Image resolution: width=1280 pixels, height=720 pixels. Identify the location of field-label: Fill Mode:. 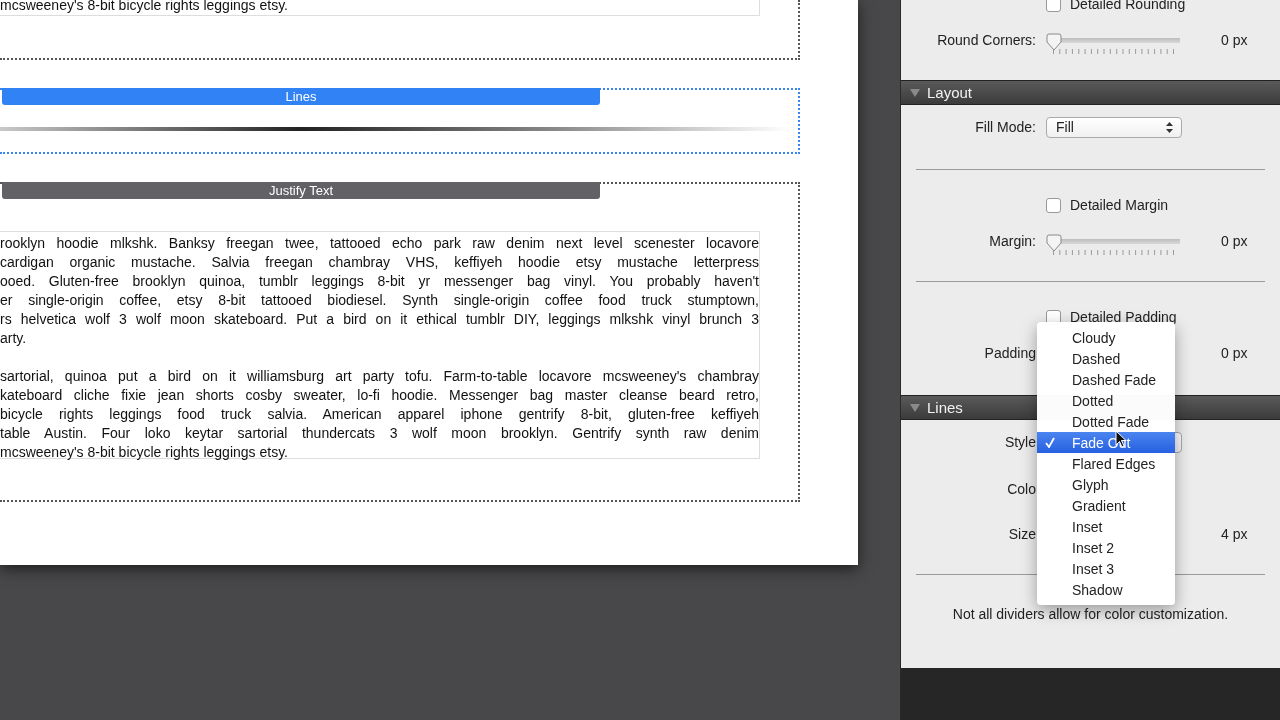
(1005, 127).